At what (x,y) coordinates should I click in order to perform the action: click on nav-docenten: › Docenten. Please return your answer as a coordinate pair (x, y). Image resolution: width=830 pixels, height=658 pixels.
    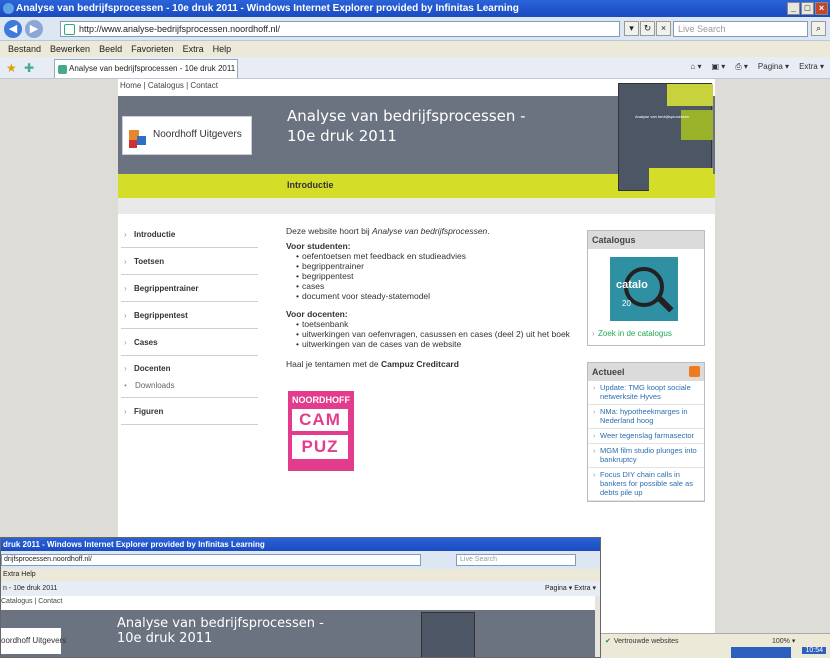
    Looking at the image, I should click on (189, 367).